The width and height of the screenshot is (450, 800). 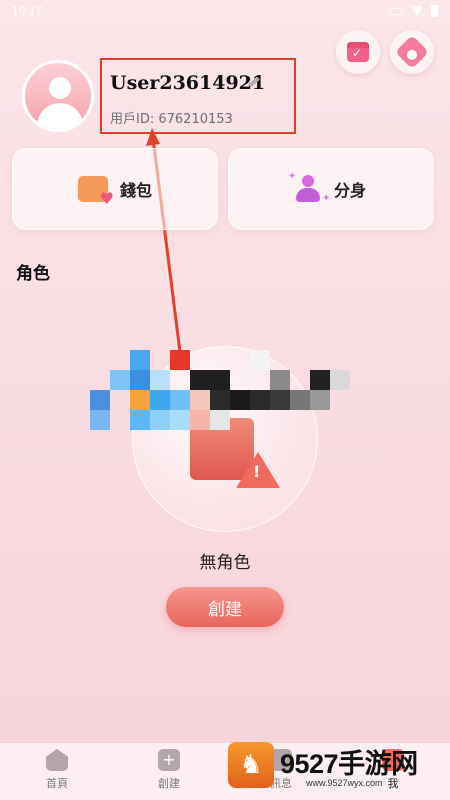 What do you see at coordinates (349, 190) in the screenshot?
I see `clone-label: 分身` at bounding box center [349, 190].